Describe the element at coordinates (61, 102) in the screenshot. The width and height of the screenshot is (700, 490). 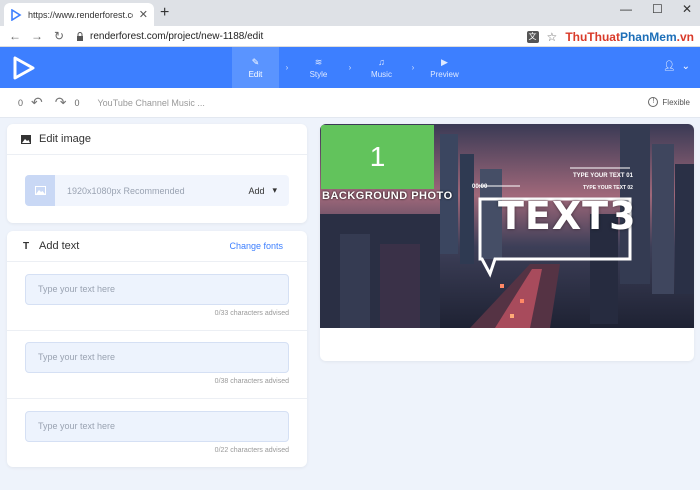
I see `redo-icon: ↷` at that location.